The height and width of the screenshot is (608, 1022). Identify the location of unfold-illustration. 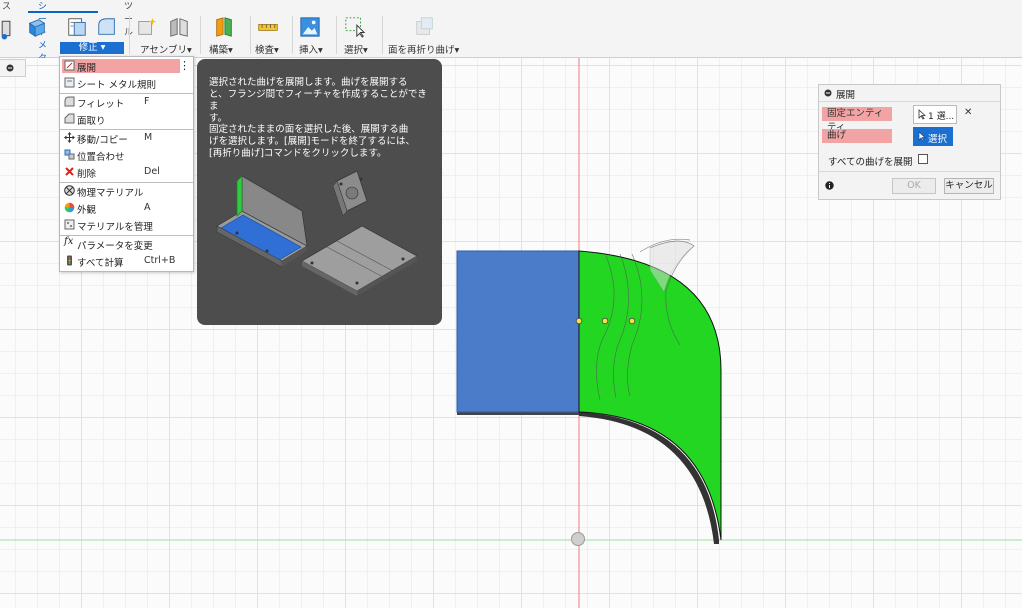
(317, 233).